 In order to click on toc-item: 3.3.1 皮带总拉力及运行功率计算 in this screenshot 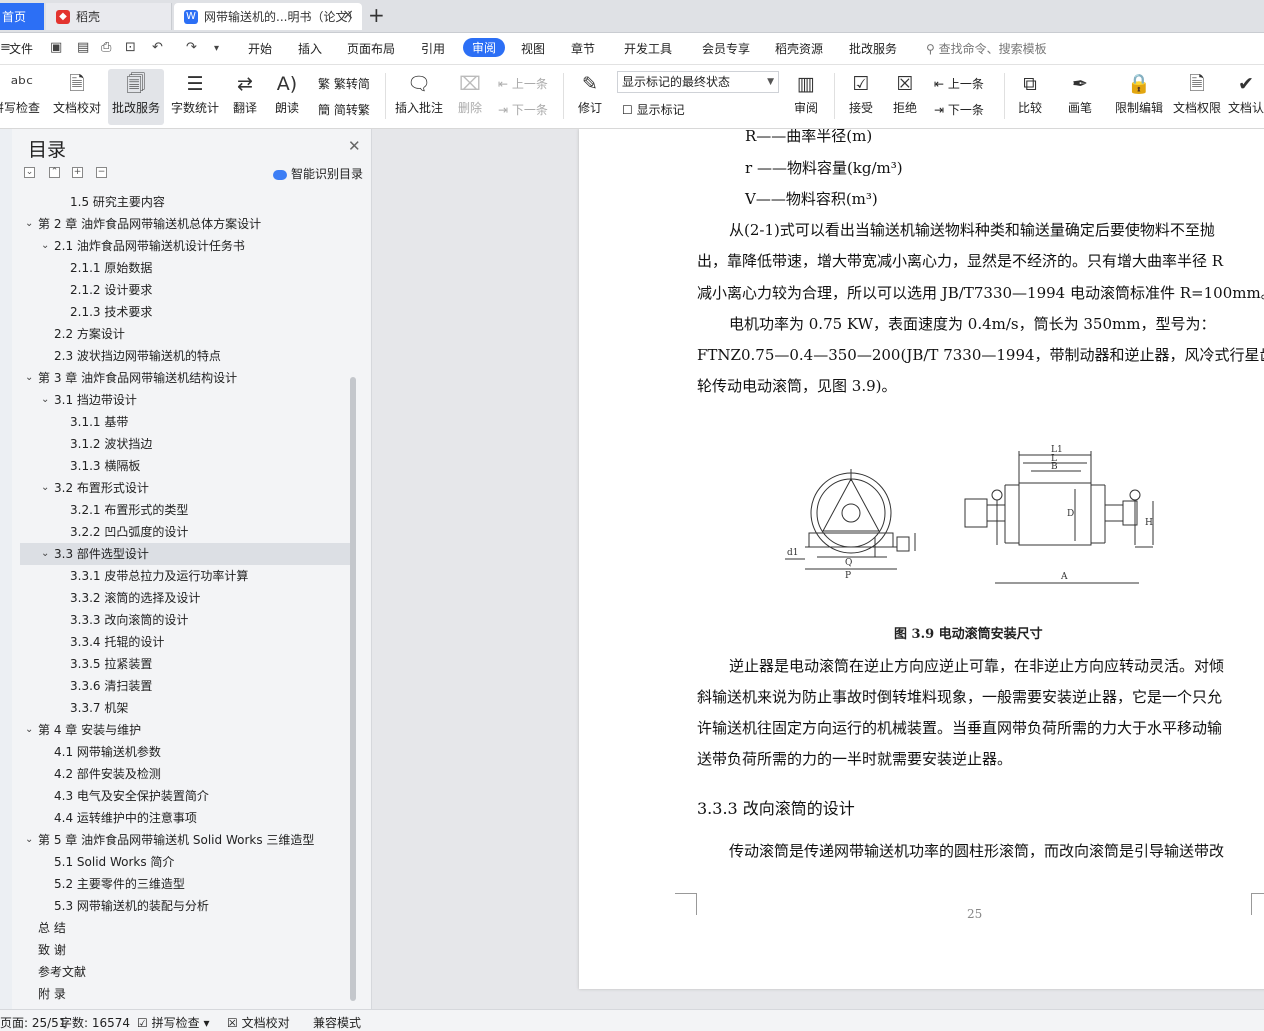, I will do `click(185, 576)`.